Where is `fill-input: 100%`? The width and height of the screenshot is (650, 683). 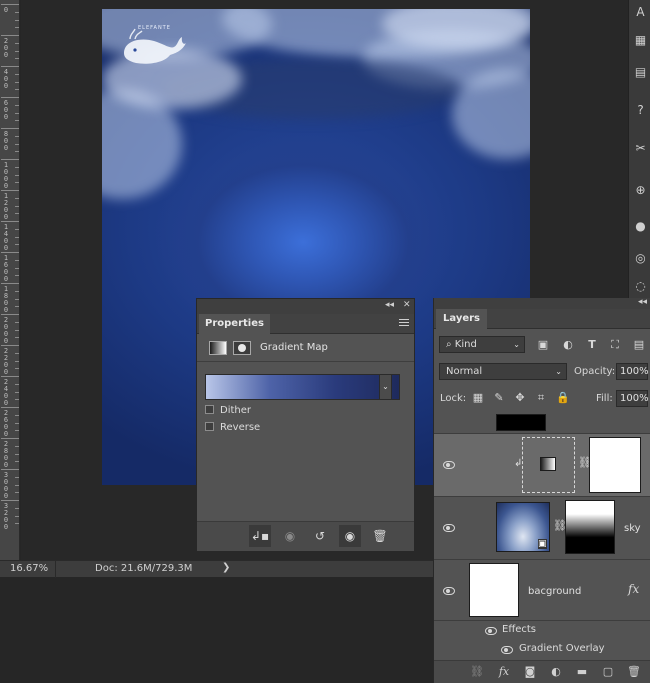
fill-input: 100% is located at coordinates (632, 398).